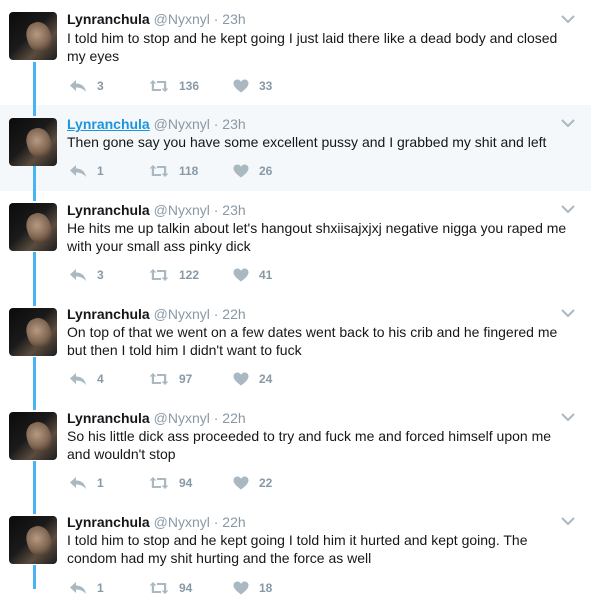  I want to click on retweet-count: 97, so click(186, 379).